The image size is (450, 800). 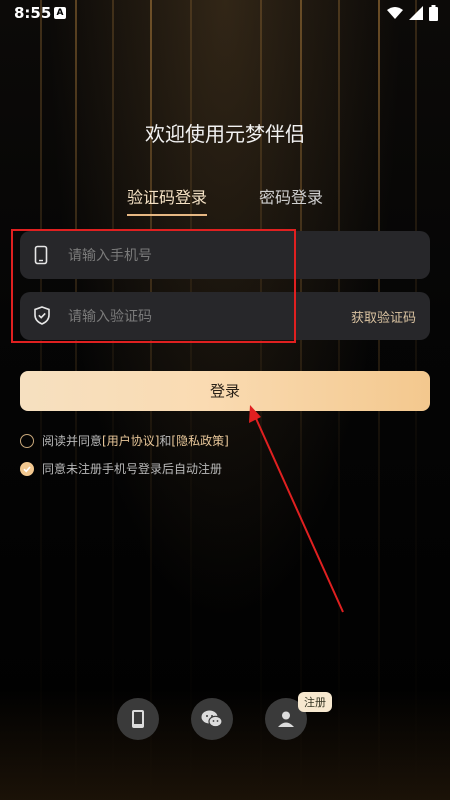 I want to click on agreement-row: 阅读并同意 [用户协议] 和 [隐私政策], so click(x=124, y=440).